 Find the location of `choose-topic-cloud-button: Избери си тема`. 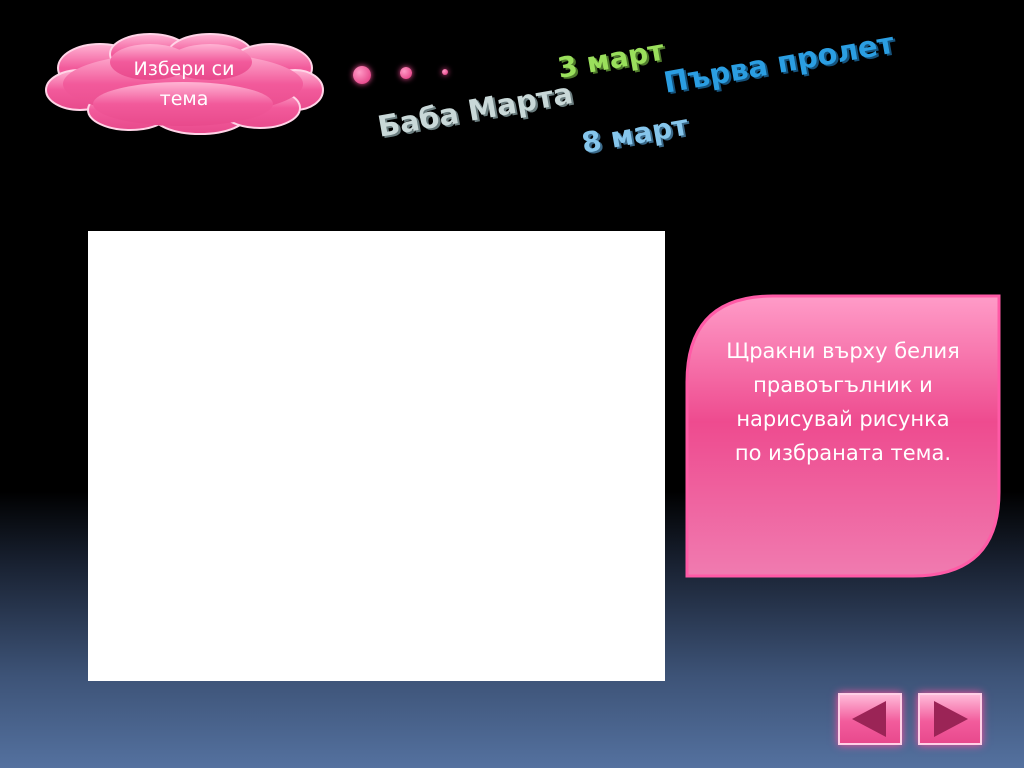

choose-topic-cloud-button: Избери си тема is located at coordinates (183, 84).